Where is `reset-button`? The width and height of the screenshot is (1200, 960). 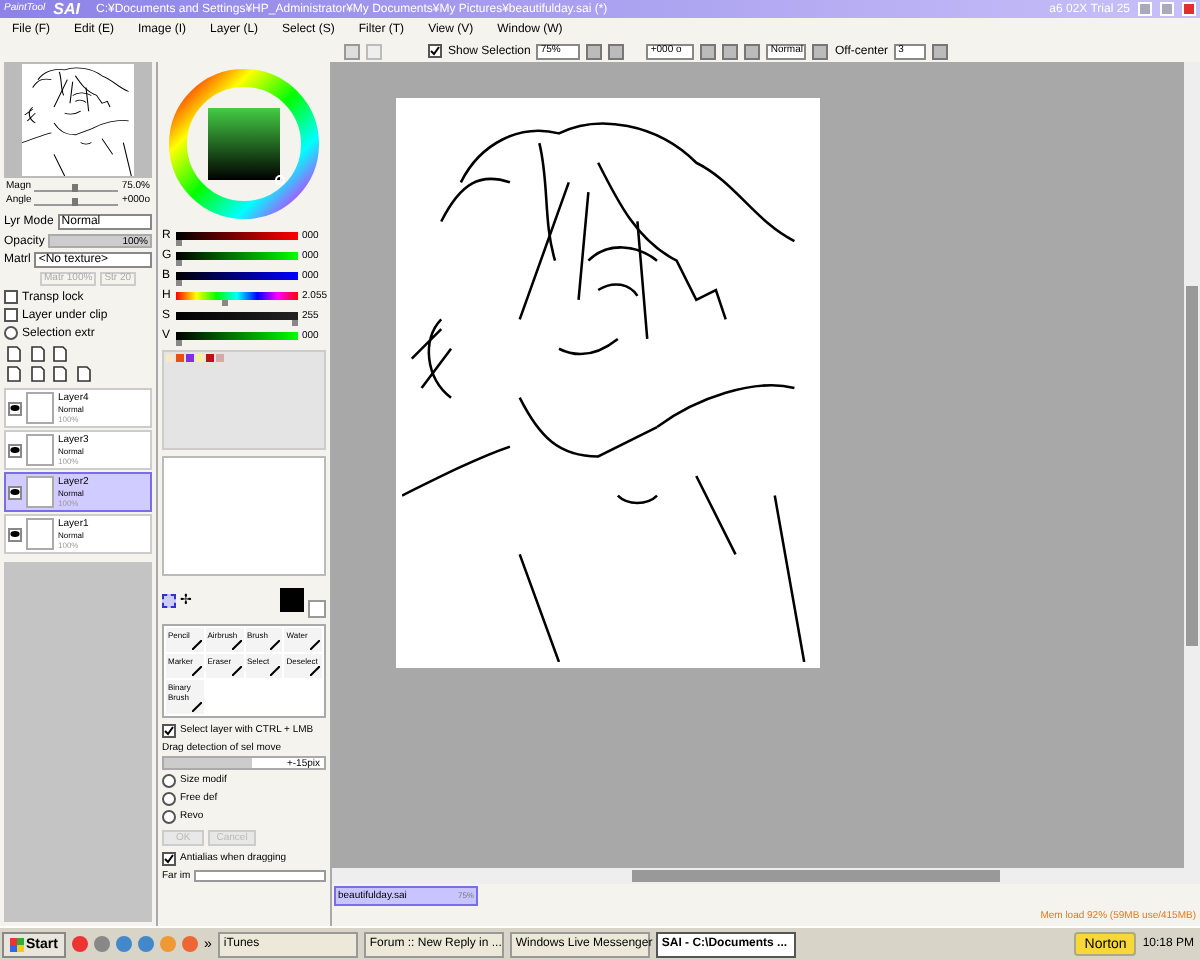
reset-button is located at coordinates (752, 51).